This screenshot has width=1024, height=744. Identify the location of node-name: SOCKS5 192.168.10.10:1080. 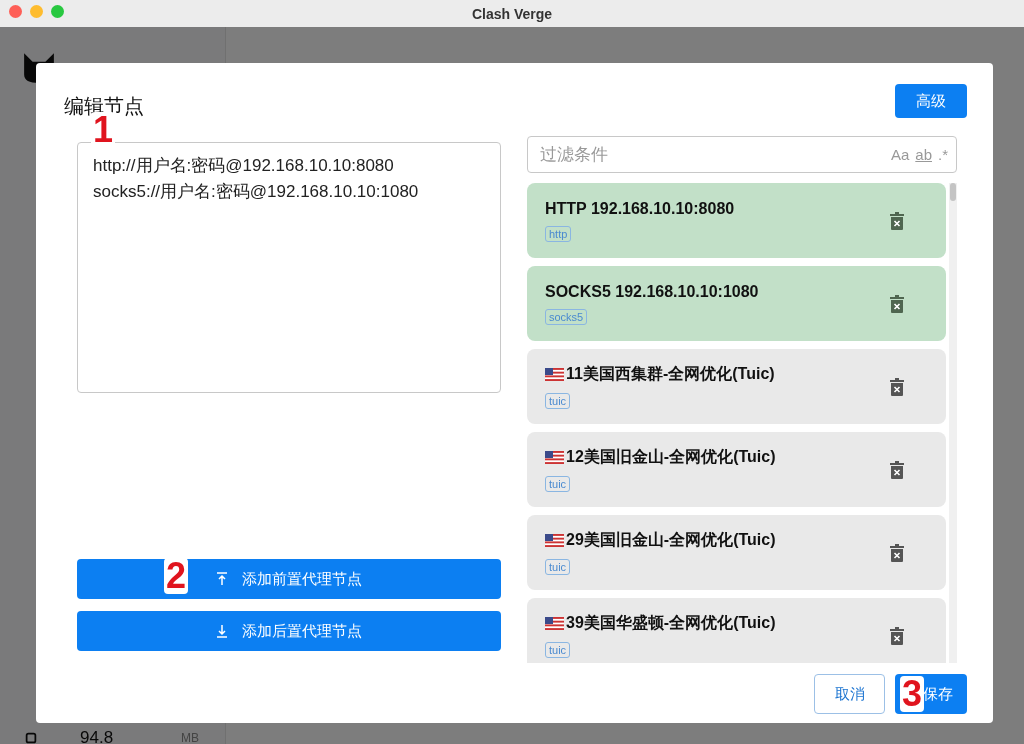
(652, 291).